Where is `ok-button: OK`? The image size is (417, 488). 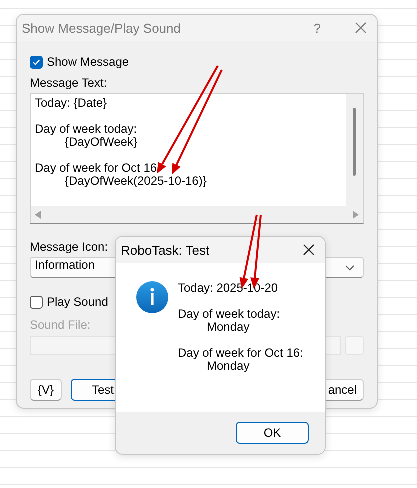
ok-button: OK is located at coordinates (272, 433).